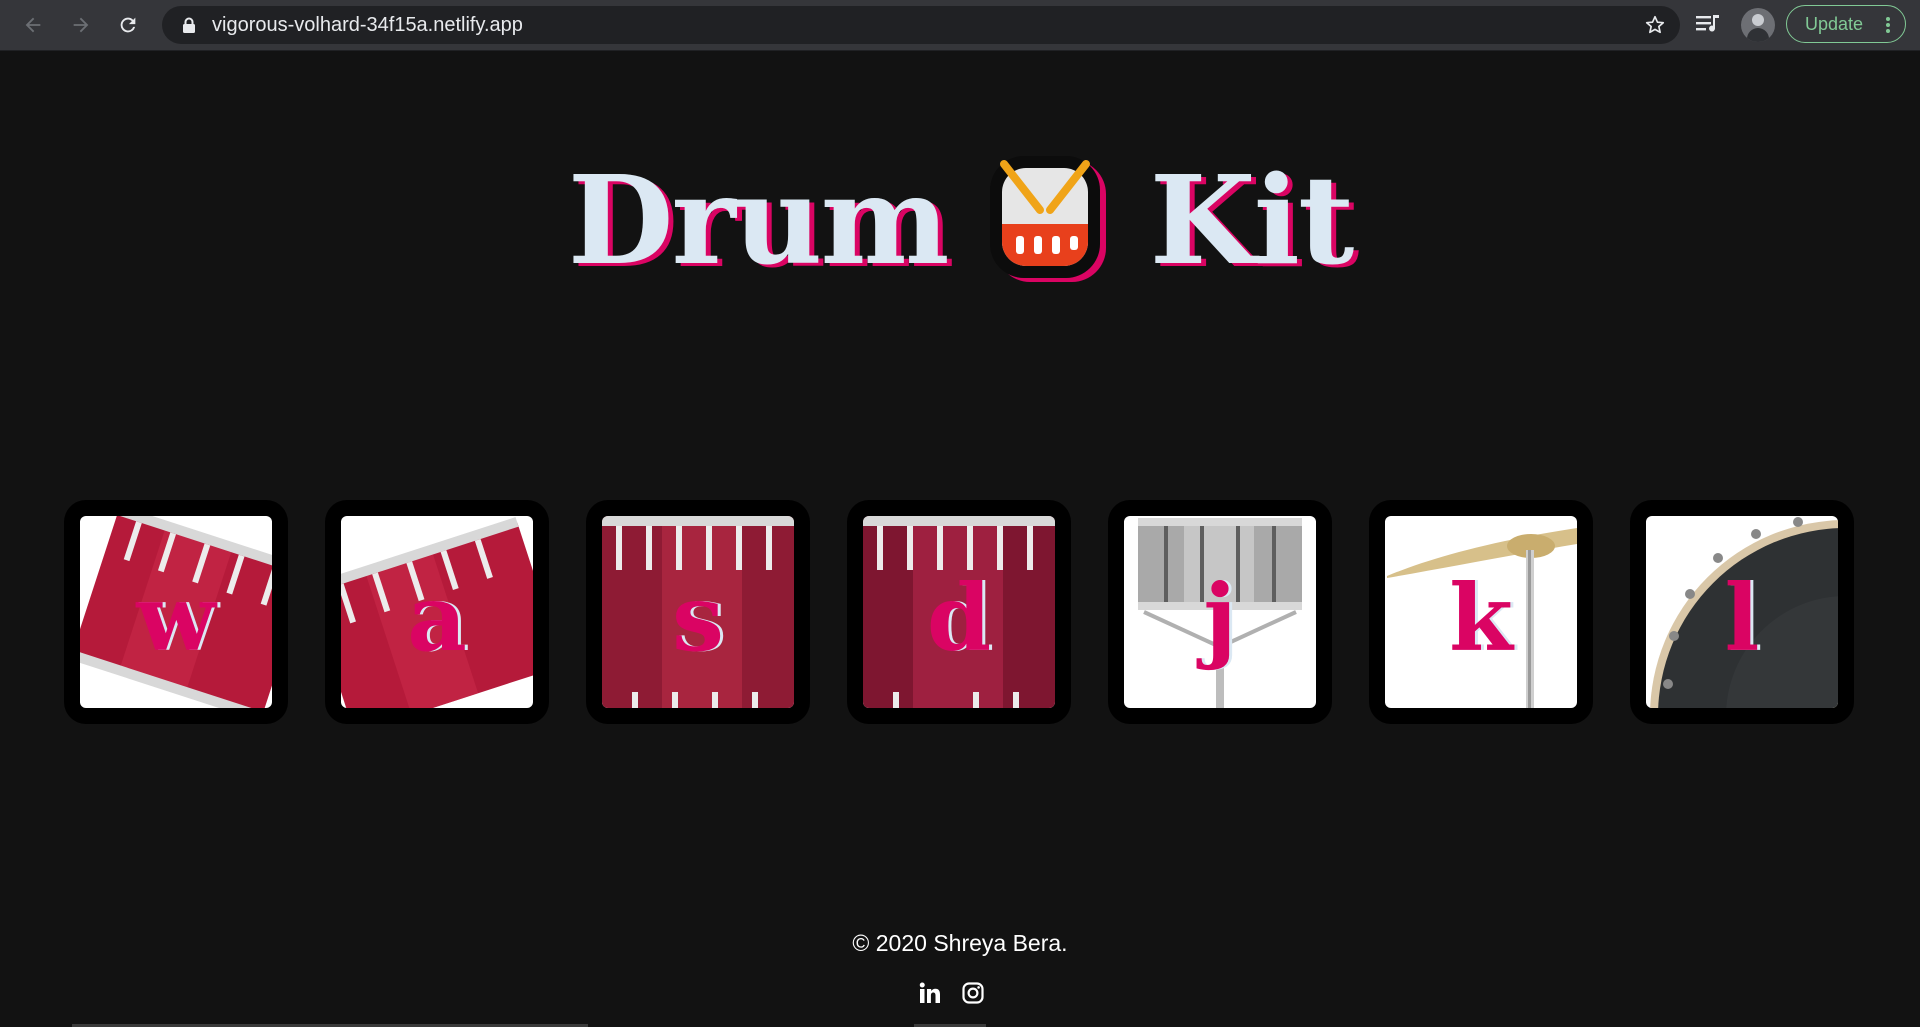 The height and width of the screenshot is (1027, 1920). I want to click on title-word-kit: Kit, so click(1252, 220).